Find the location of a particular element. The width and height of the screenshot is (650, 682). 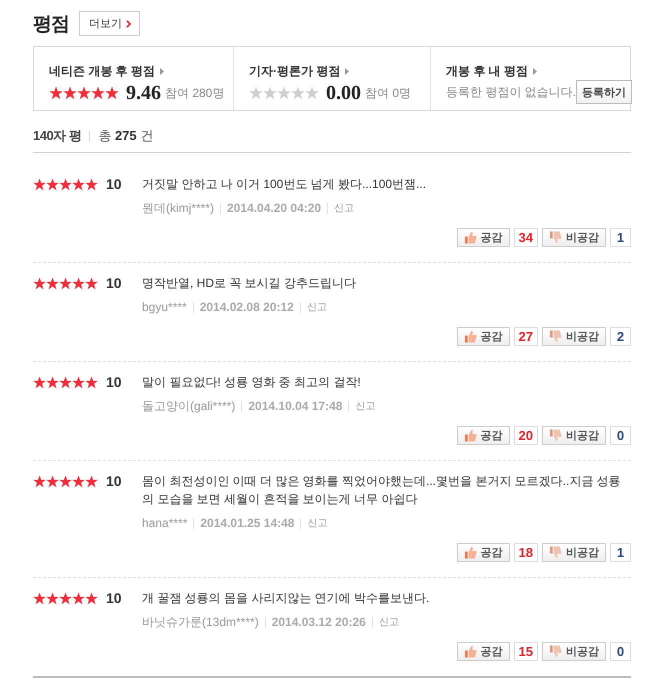

review-text: 개 꿀잼 성룡의 몸을 사리지않는 연기에 박수를보낸다. is located at coordinates (286, 598).